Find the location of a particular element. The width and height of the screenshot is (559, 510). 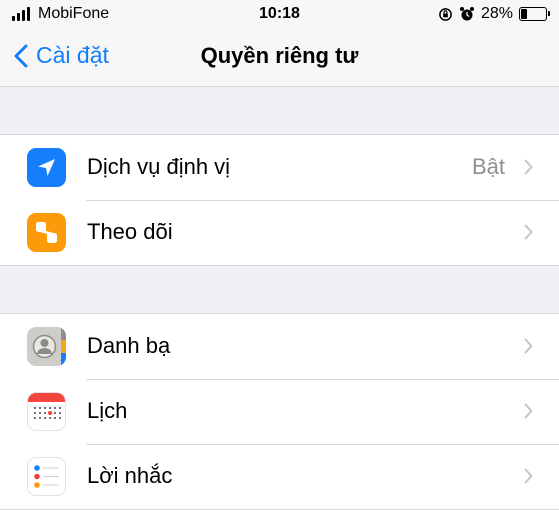

calendar-icon is located at coordinates (46, 411).